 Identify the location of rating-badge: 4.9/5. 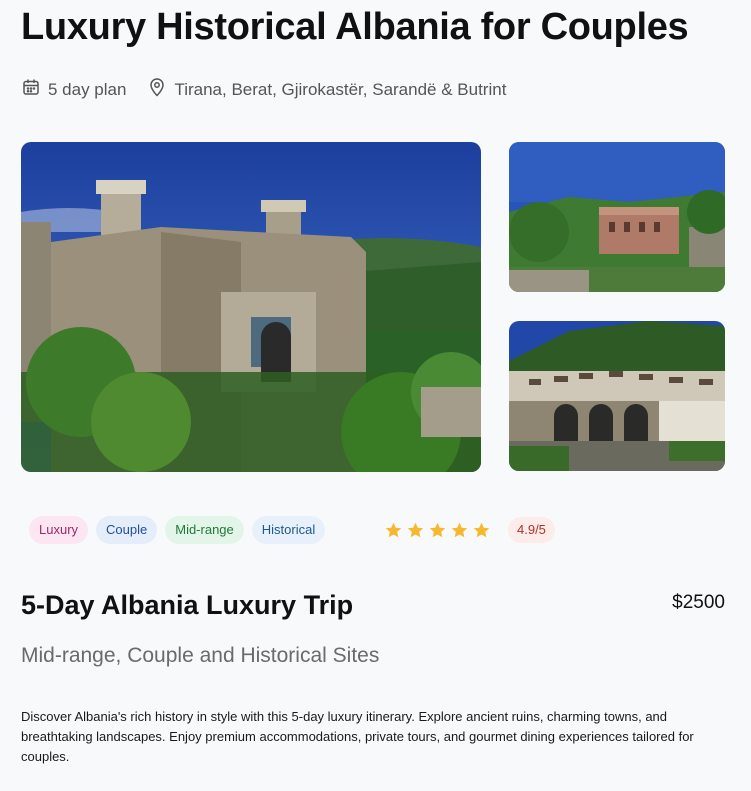
(531, 530).